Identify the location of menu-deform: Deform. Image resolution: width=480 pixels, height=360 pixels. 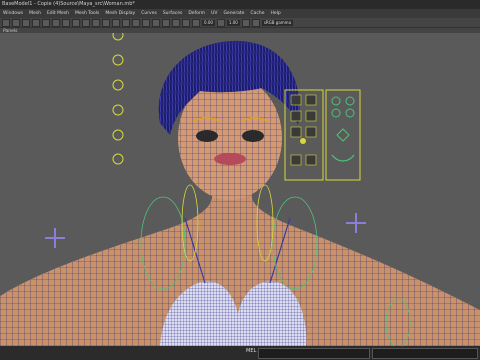
(196, 13).